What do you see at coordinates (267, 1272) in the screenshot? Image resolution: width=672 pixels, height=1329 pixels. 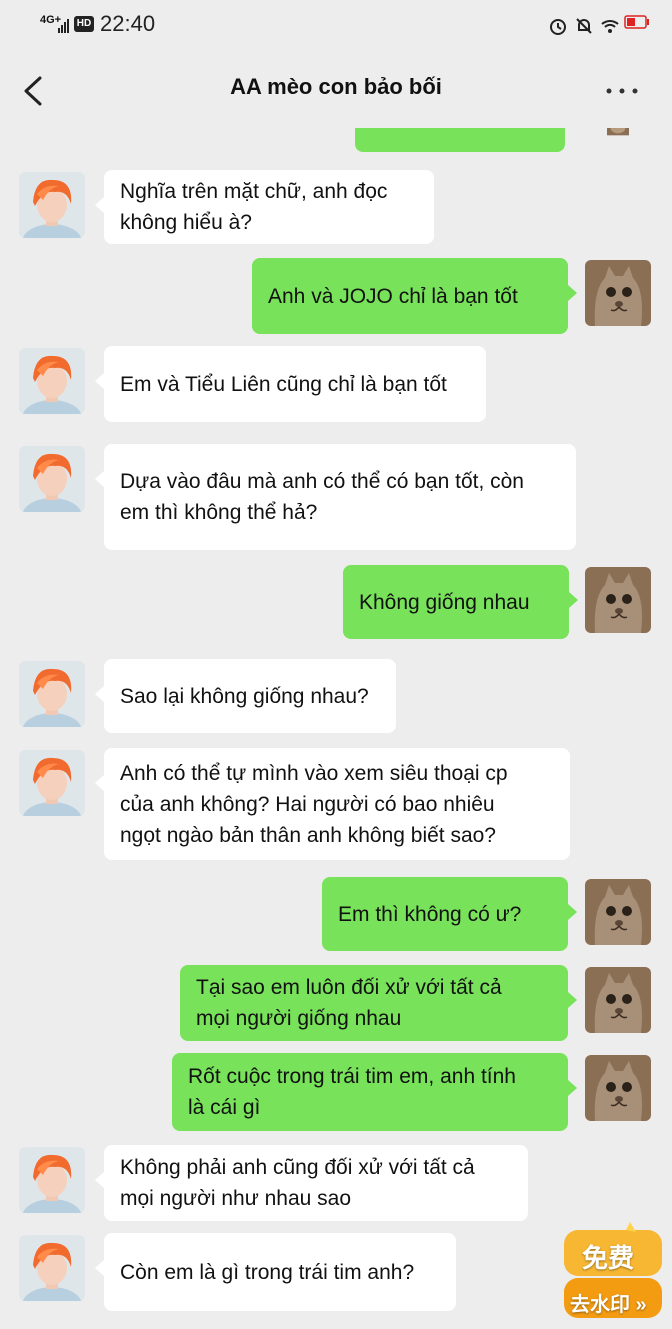 I see `message-text: Còn em là gì trong trái tim anh?` at bounding box center [267, 1272].